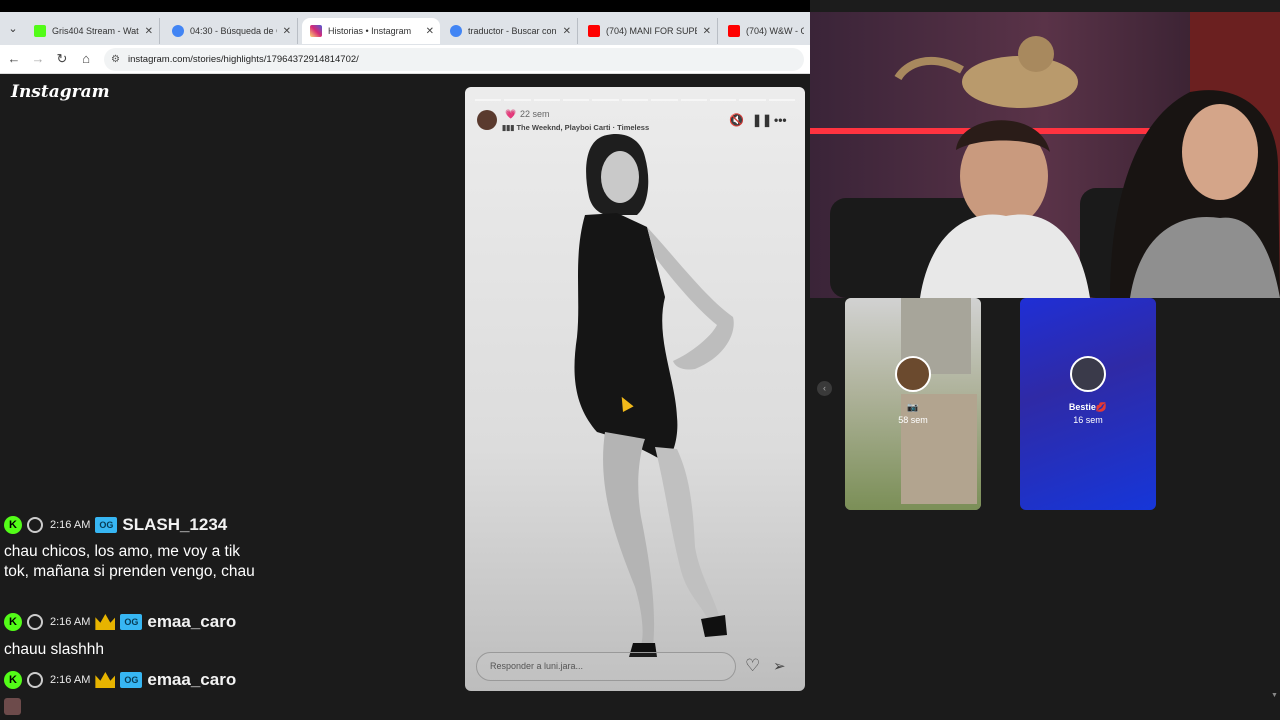  Describe the element at coordinates (780, 120) in the screenshot. I see `more-icon: •••` at that location.